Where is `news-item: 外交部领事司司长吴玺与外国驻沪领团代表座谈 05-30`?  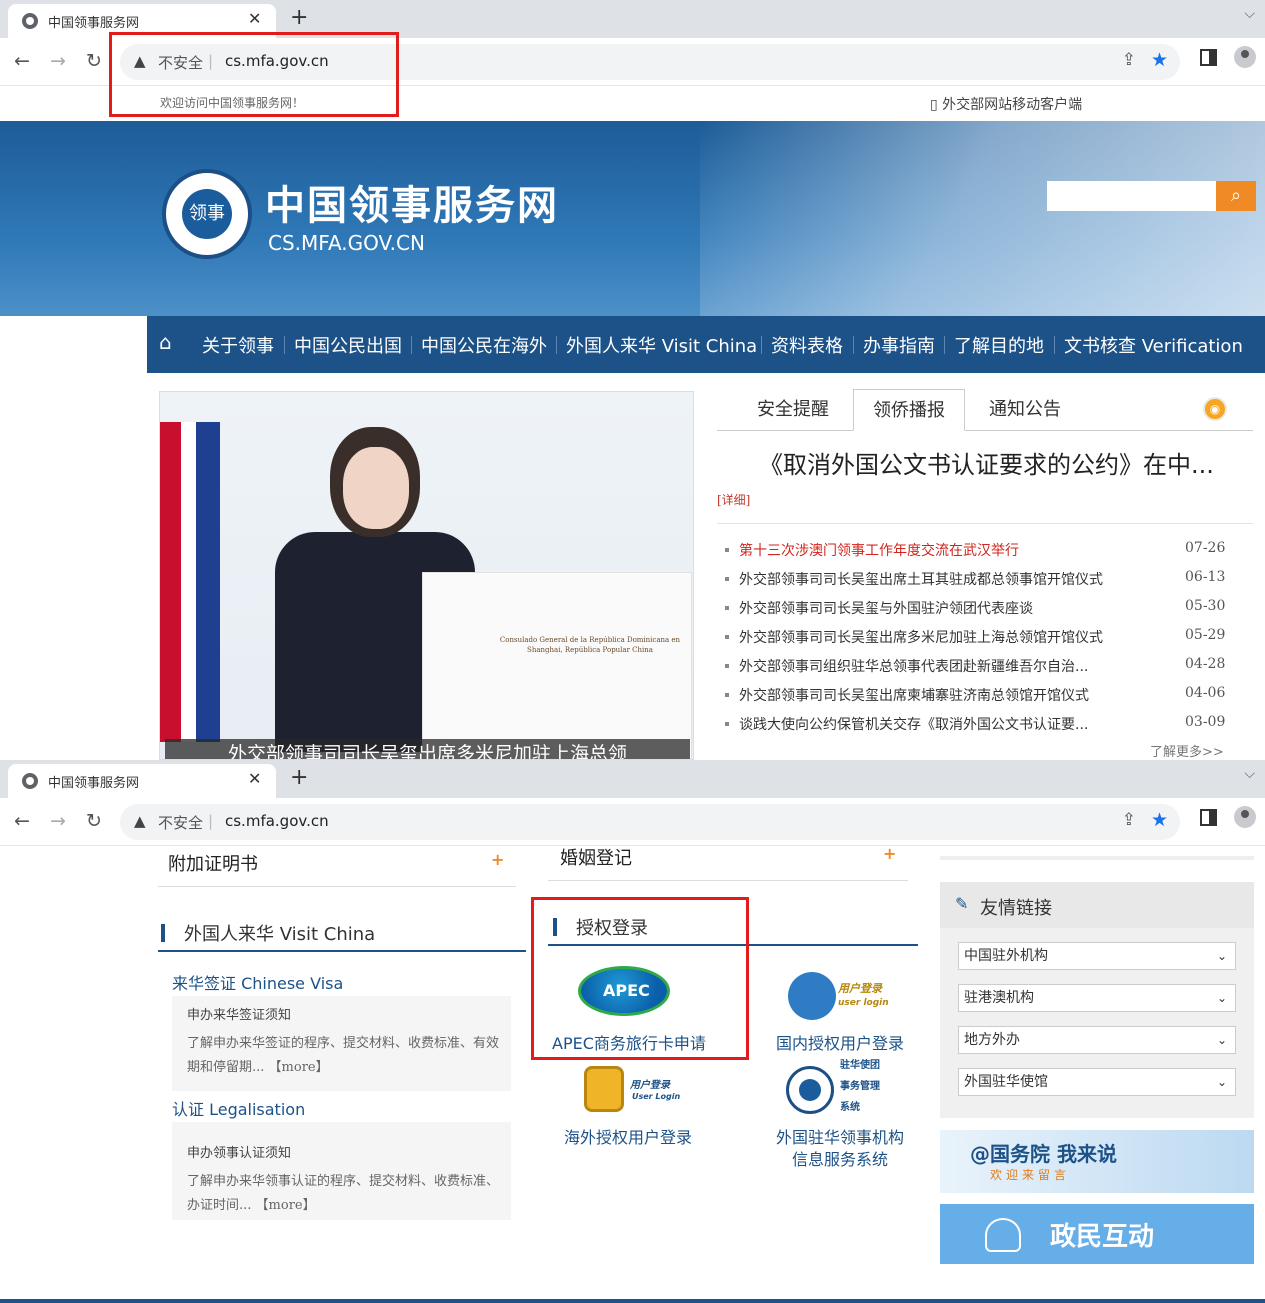
news-item: 外交部领事司司长吴玺与外国驻沪领团代表座谈 05-30 is located at coordinates (990, 612).